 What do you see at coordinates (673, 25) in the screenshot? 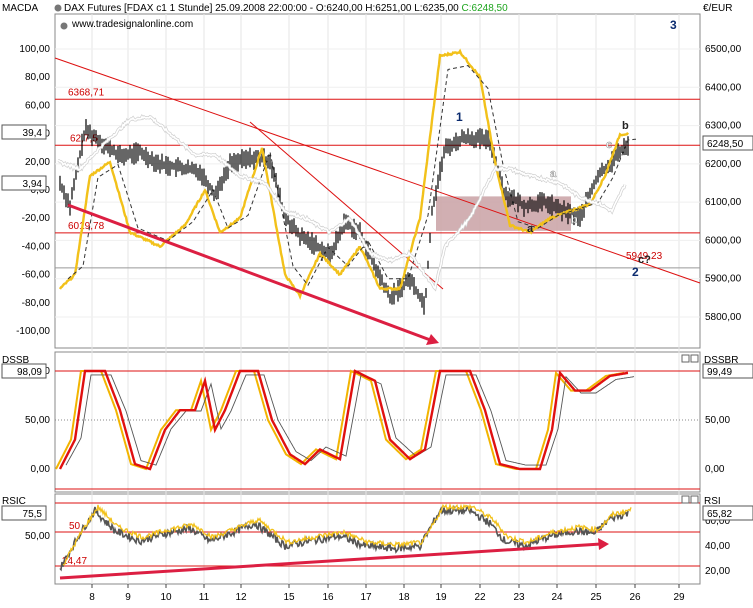
I see `wave-count-3: 3` at bounding box center [673, 25].